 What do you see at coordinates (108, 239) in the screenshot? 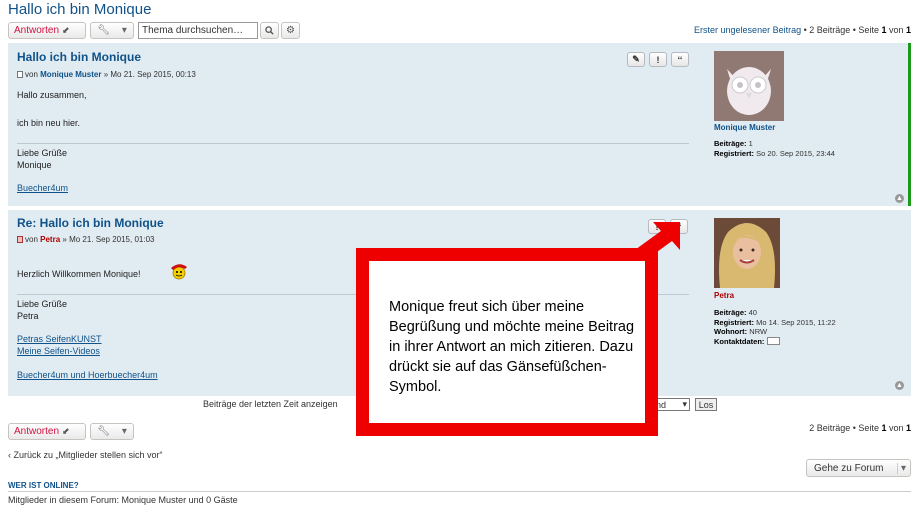
I see `post-date: » Mo 21. Sep 2015, 01:03` at bounding box center [108, 239].